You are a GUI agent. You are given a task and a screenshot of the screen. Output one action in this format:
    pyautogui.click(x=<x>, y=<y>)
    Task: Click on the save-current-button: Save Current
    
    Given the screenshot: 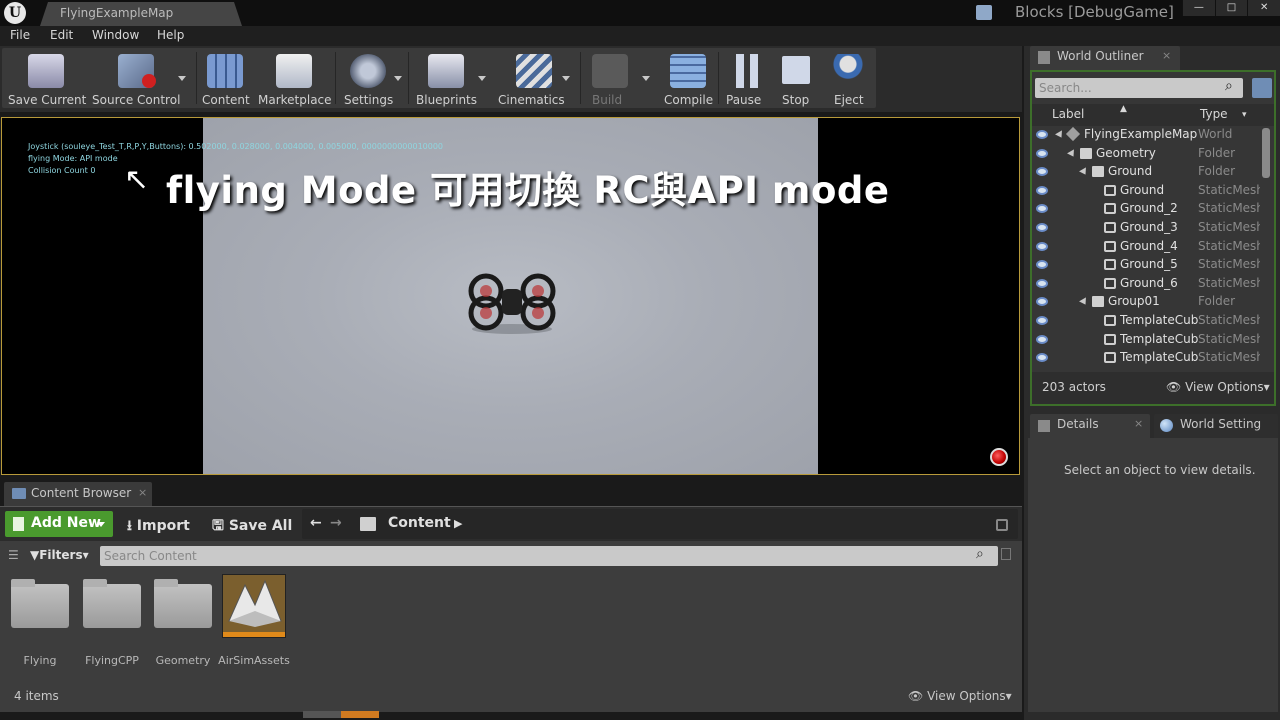 What is the action you would take?
    pyautogui.click(x=46, y=78)
    